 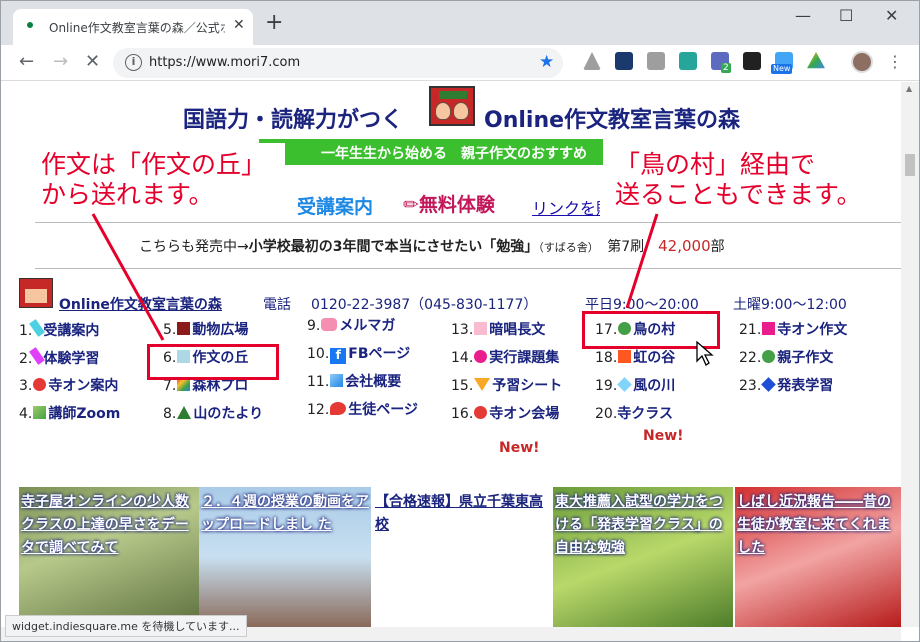 I want to click on url-text: https://www.mori7.com, so click(x=224, y=62).